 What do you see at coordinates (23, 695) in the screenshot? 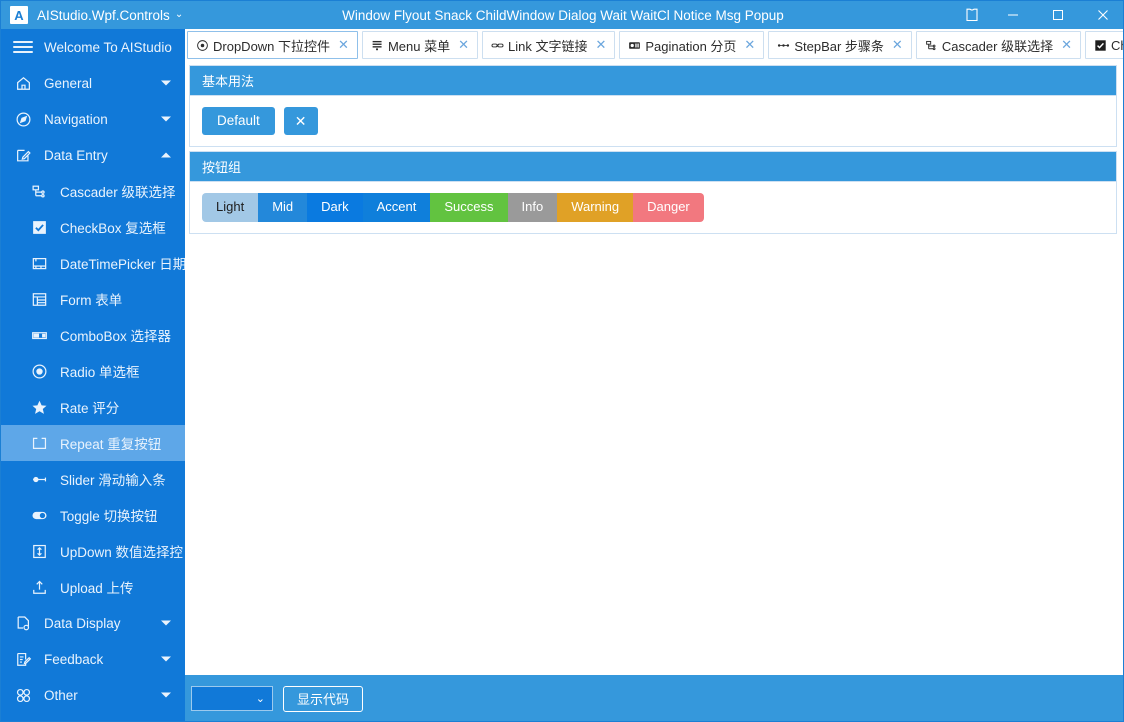
I see `grid-four-icon` at bounding box center [23, 695].